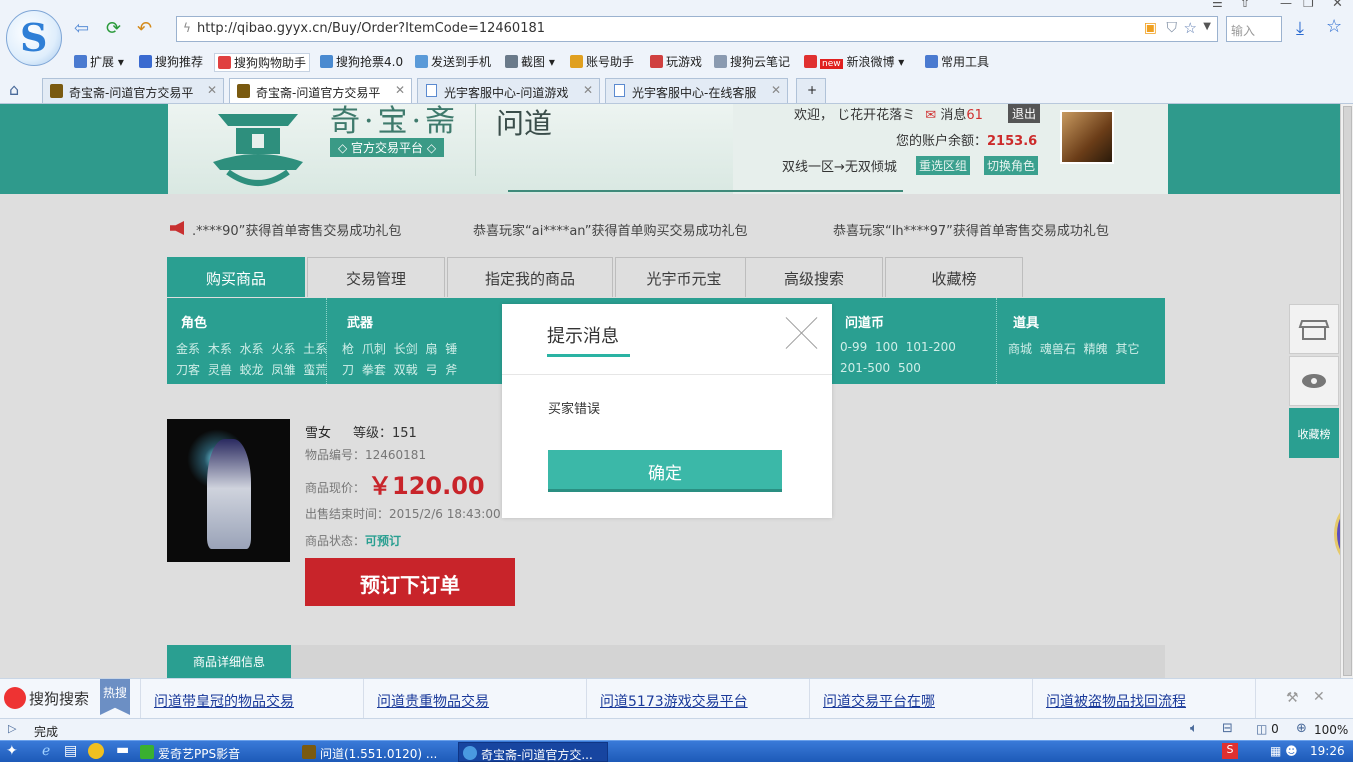 This screenshot has width=1353, height=763. Describe the element at coordinates (811, 90) in the screenshot. I see `new-tab-button: +` at that location.